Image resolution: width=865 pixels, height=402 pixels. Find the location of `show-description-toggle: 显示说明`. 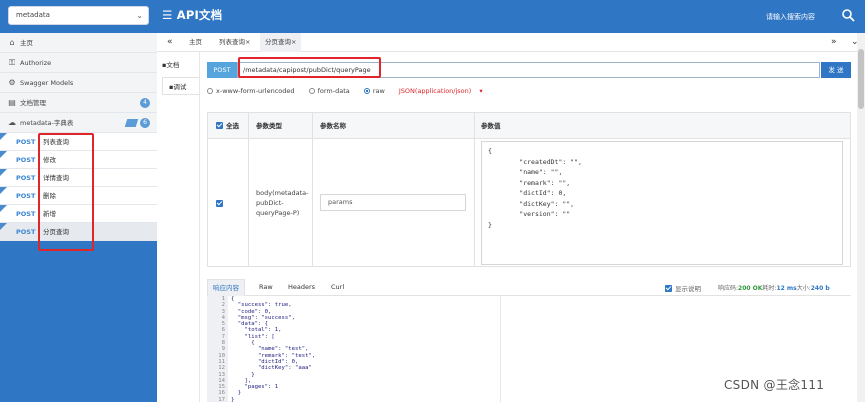

show-description-toggle: 显示说明 is located at coordinates (683, 288).